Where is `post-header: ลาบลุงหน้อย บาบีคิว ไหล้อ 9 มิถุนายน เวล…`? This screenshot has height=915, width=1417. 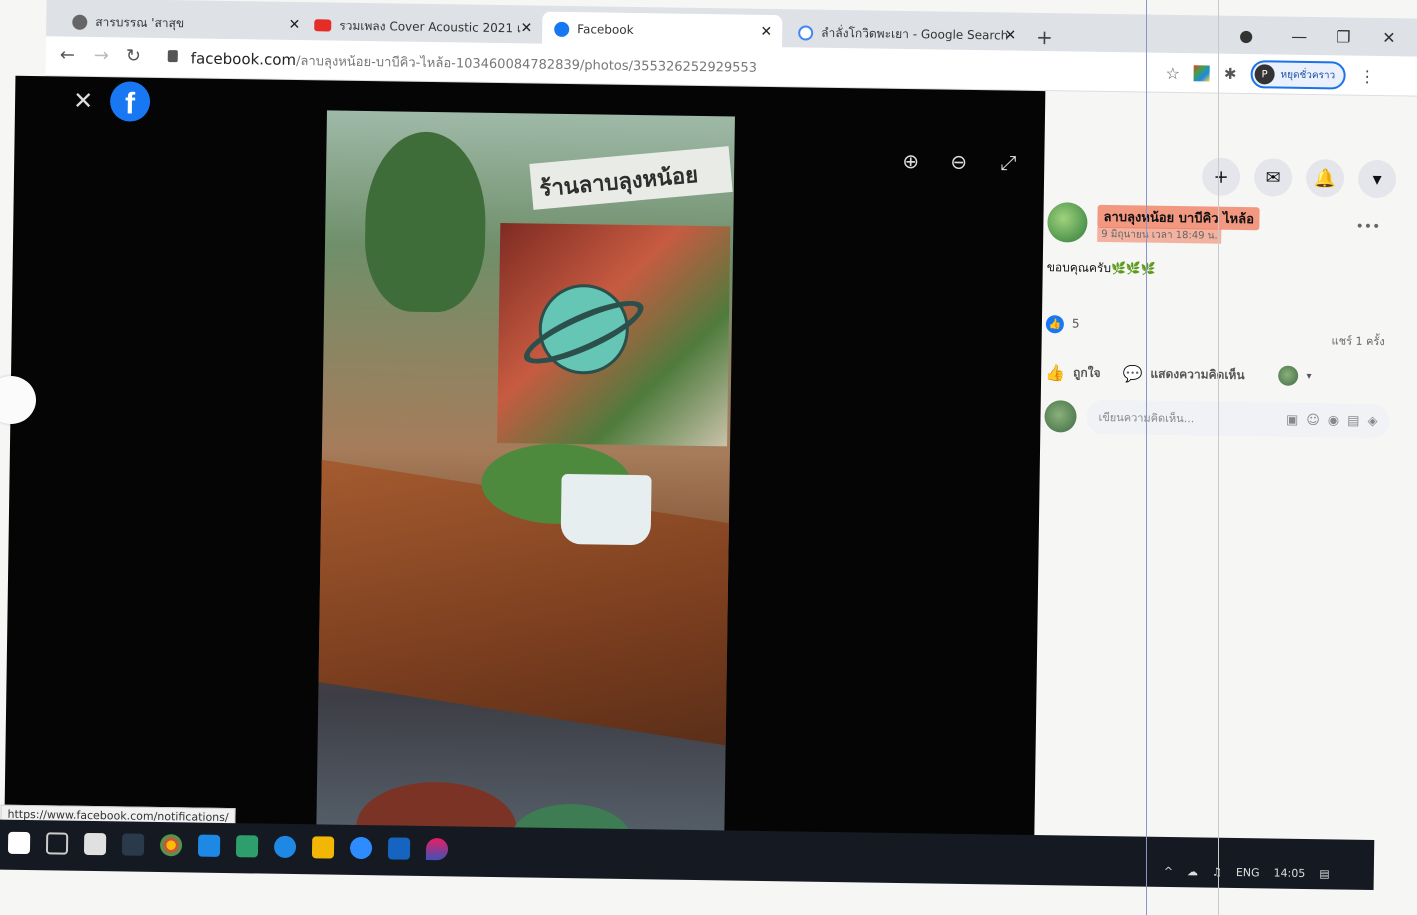 post-header: ลาบลุงหน้อย บาบีคิว ไหล้อ 9 มิถุนายน เวล… is located at coordinates (1220, 227).